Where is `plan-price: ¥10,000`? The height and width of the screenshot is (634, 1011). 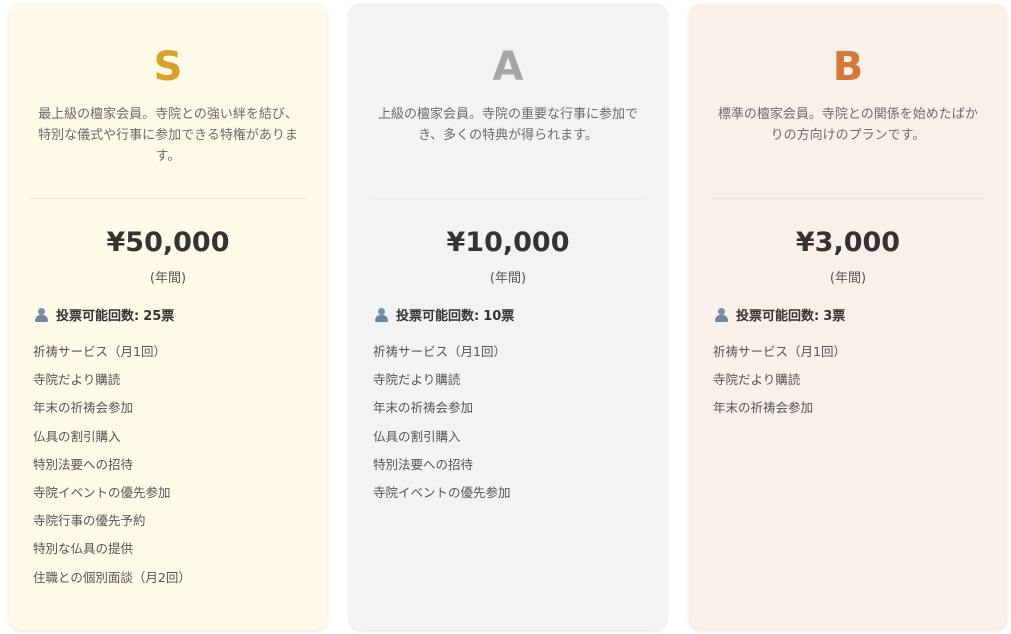
plan-price: ¥10,000 is located at coordinates (508, 242).